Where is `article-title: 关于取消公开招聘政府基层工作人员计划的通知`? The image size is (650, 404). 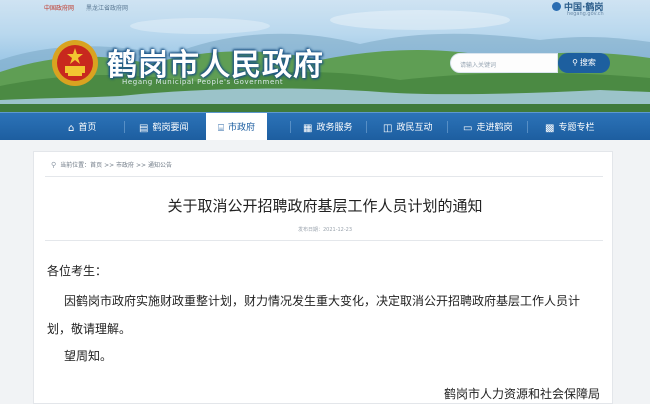 article-title: 关于取消公开招聘政府基层工作人员计划的通知 is located at coordinates (325, 206).